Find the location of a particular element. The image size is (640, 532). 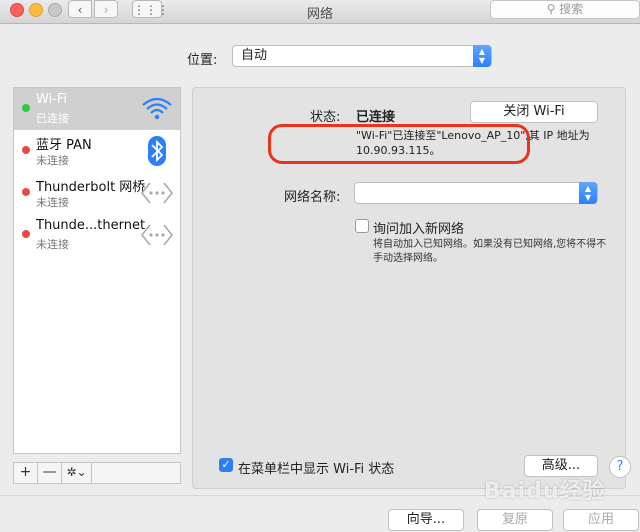

checkmark-icon: ✓ is located at coordinates (226, 464).